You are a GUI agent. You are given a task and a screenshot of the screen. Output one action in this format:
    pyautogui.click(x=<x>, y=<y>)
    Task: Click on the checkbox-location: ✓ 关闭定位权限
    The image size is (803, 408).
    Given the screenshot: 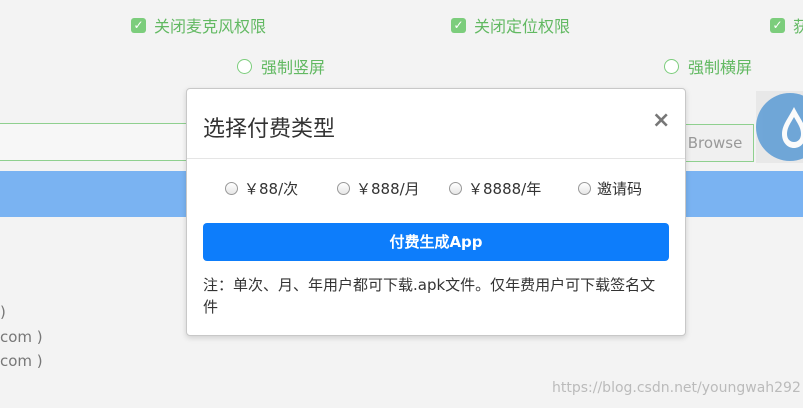 What is the action you would take?
    pyautogui.click(x=510, y=25)
    